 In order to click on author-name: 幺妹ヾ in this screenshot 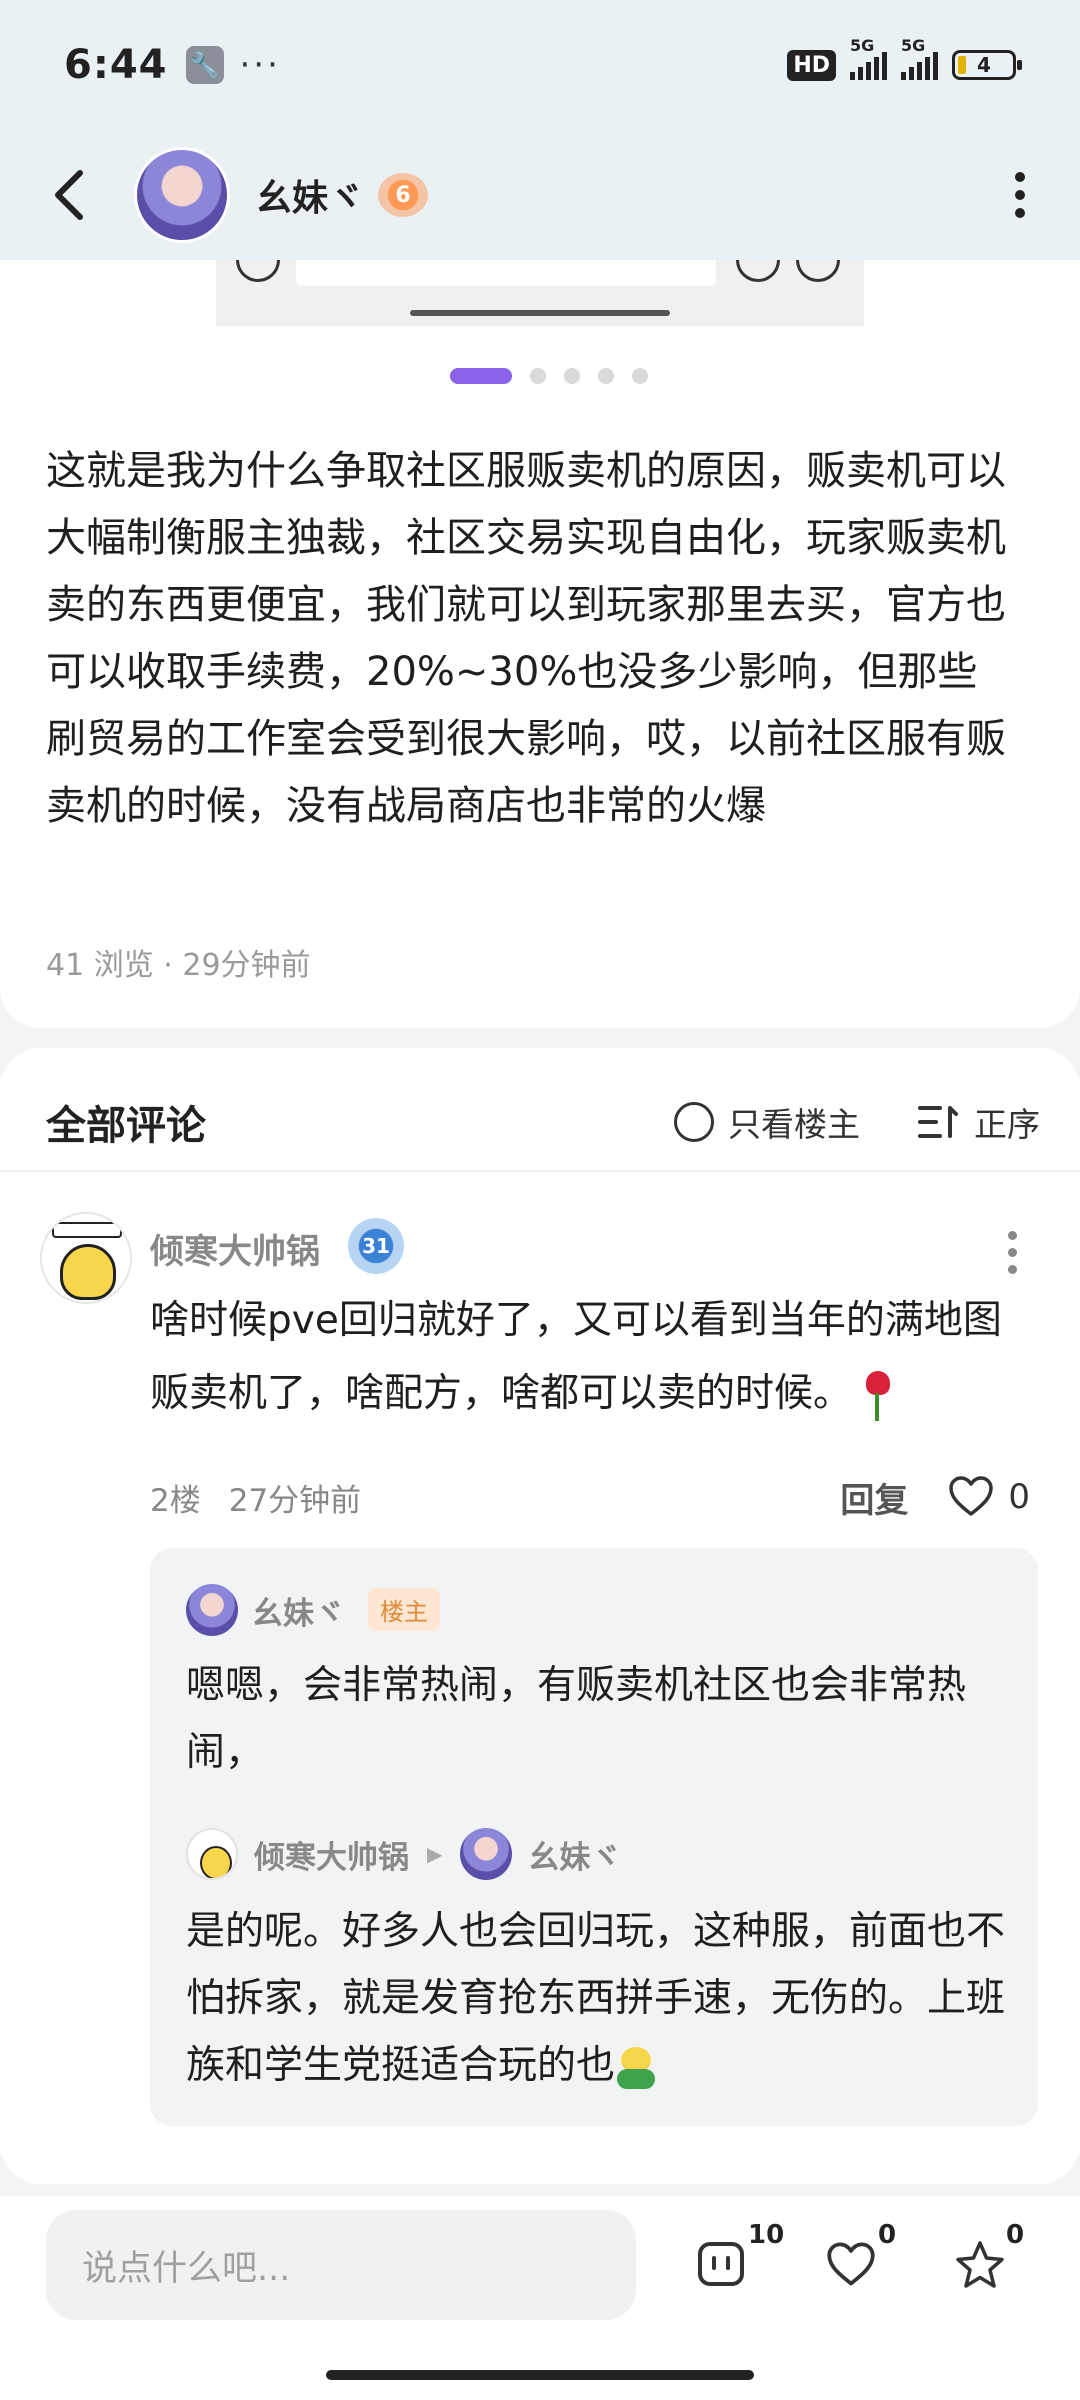, I will do `click(310, 195)`.